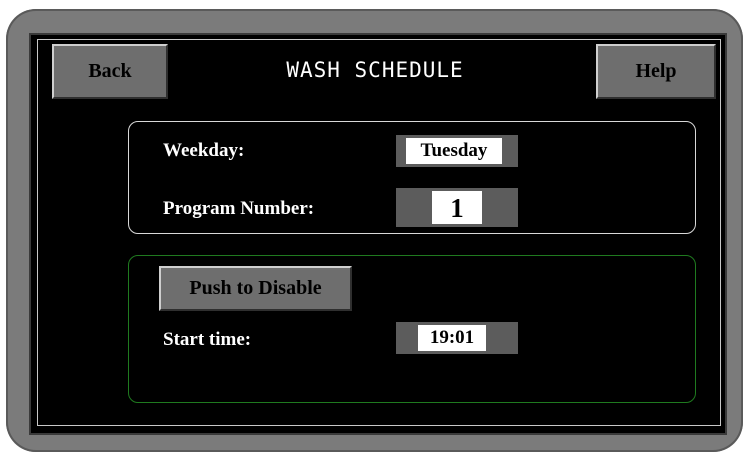 The height and width of the screenshot is (458, 748). Describe the element at coordinates (375, 70) in the screenshot. I see `page-title: WASH SCHEDULE` at that location.